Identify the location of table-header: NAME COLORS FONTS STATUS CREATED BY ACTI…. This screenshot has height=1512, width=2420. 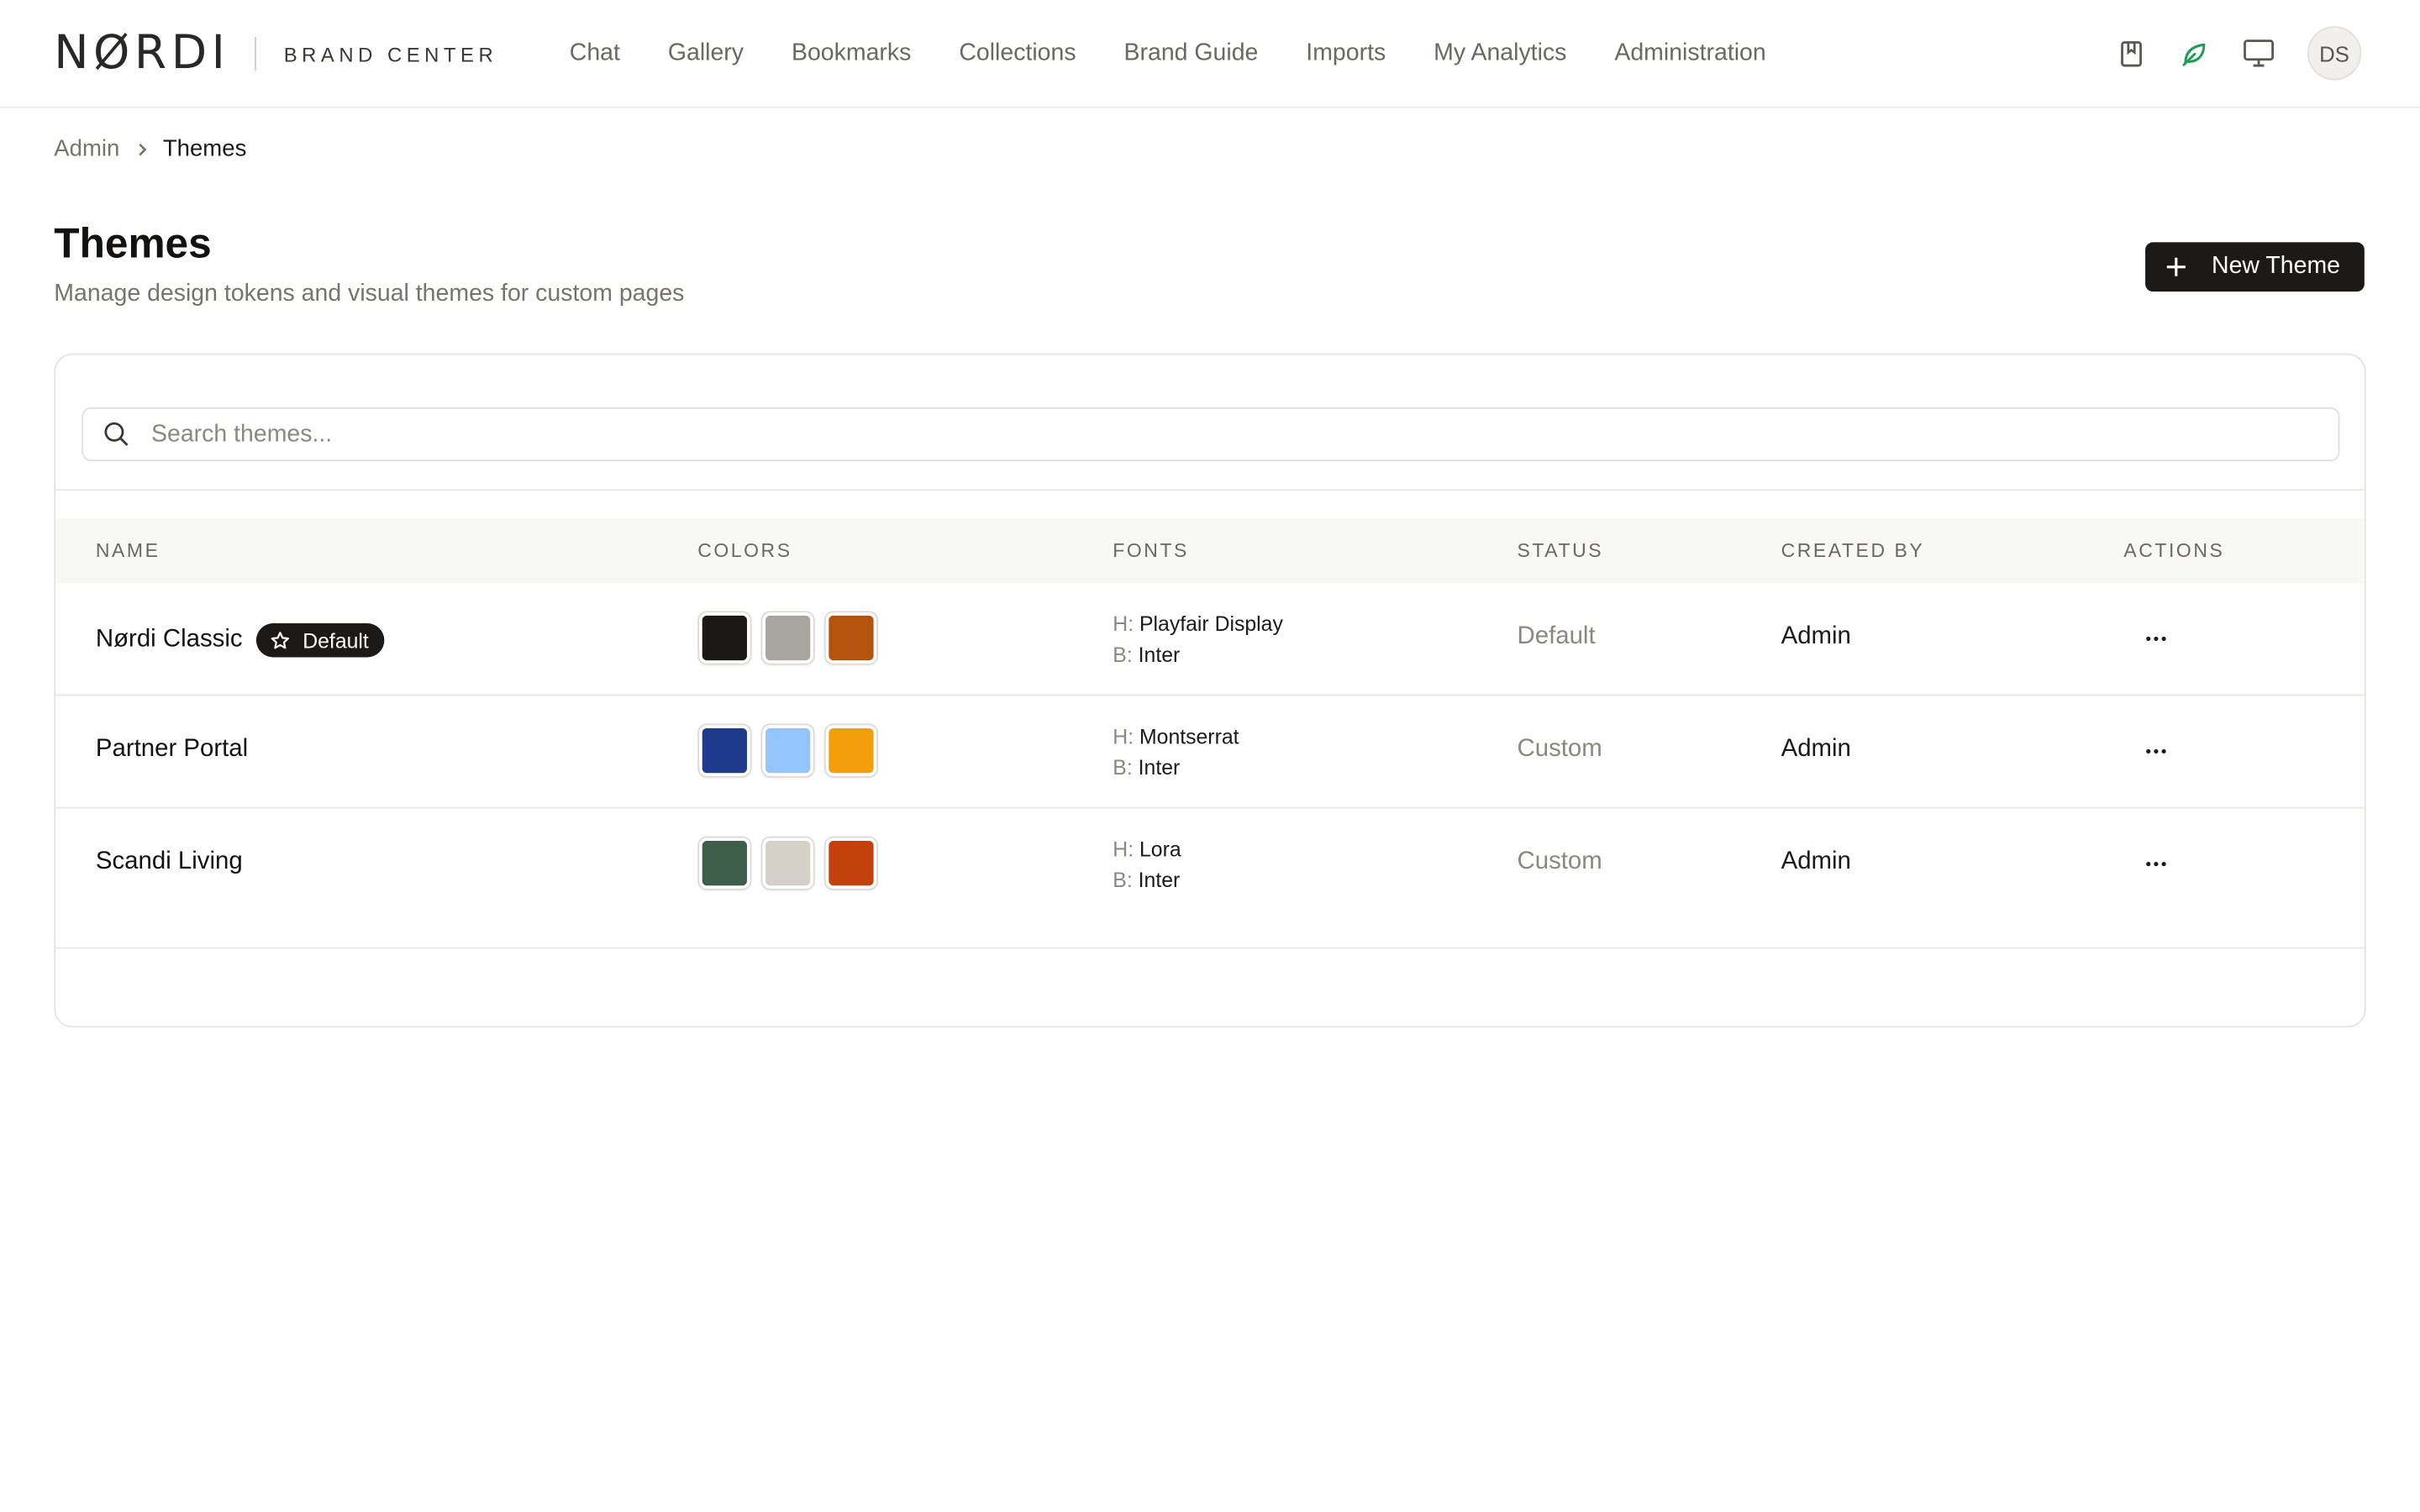
(1210, 551).